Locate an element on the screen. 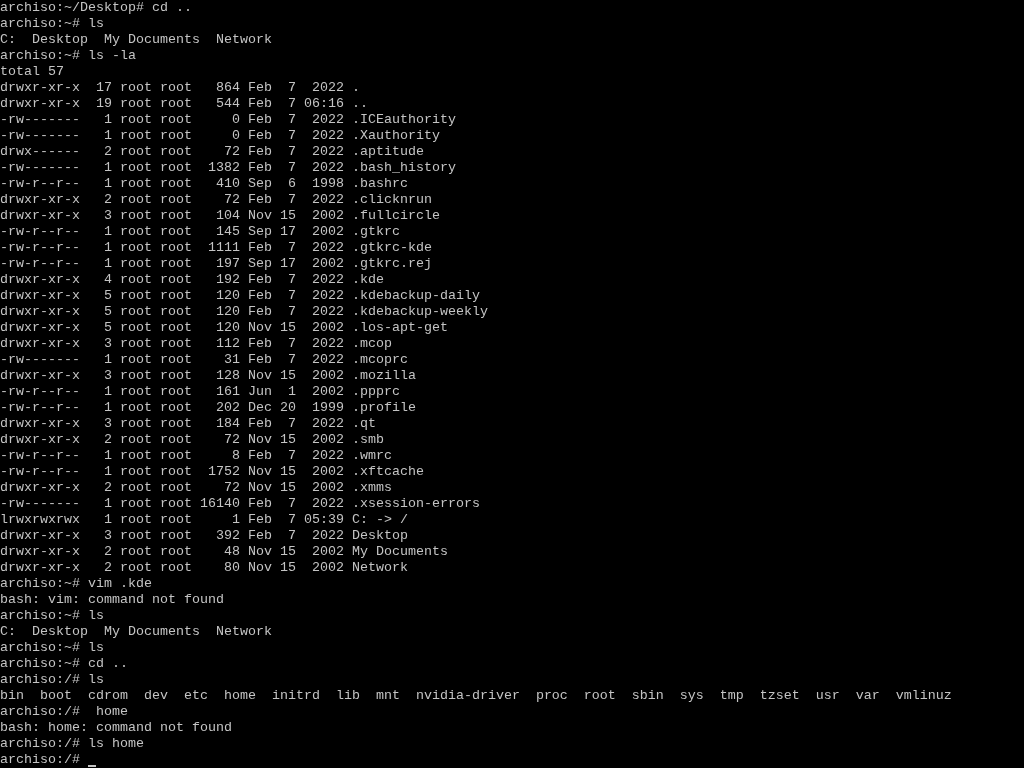 The width and height of the screenshot is (1024, 768). terminal-line: lrwxrwxrwx 1 root root 1 Feb 7 05:39 C: -> / is located at coordinates (204, 520).